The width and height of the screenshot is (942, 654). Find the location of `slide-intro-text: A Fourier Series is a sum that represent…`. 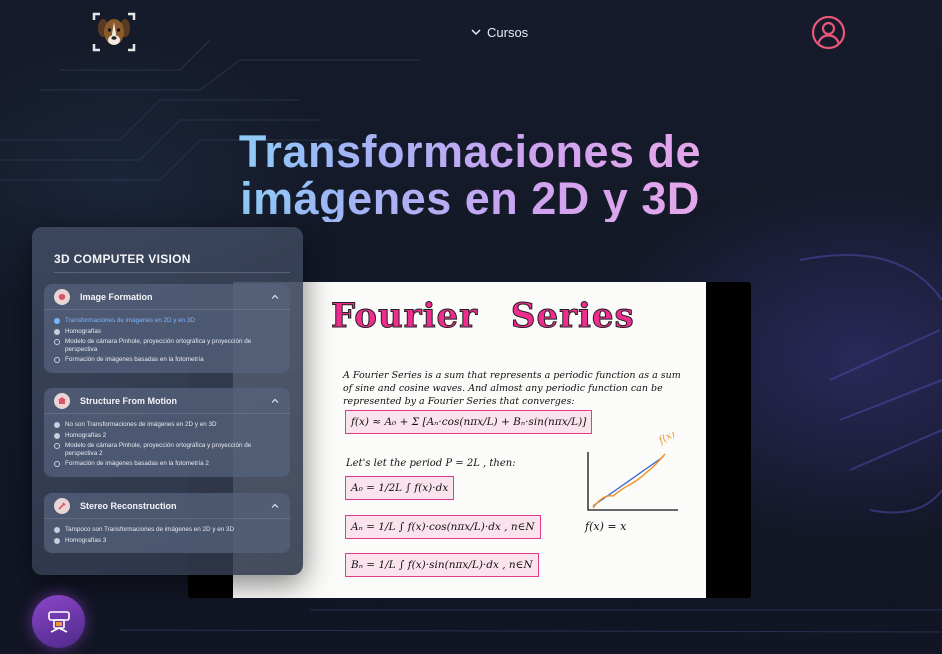

slide-intro-text: A Fourier Series is a sum that represent… is located at coordinates (512, 388).